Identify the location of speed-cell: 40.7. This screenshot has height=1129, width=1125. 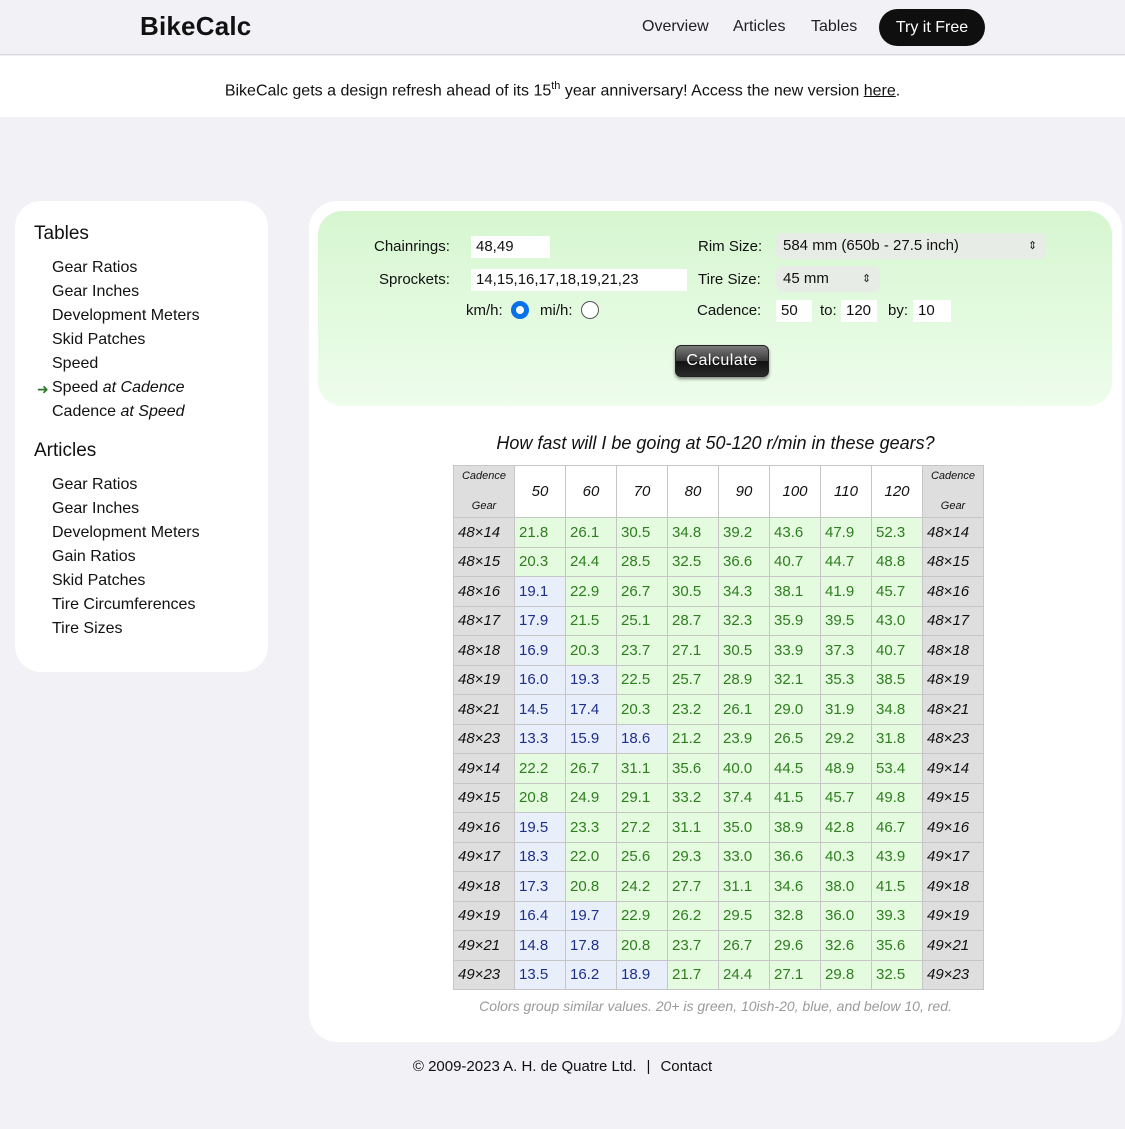
(795, 561).